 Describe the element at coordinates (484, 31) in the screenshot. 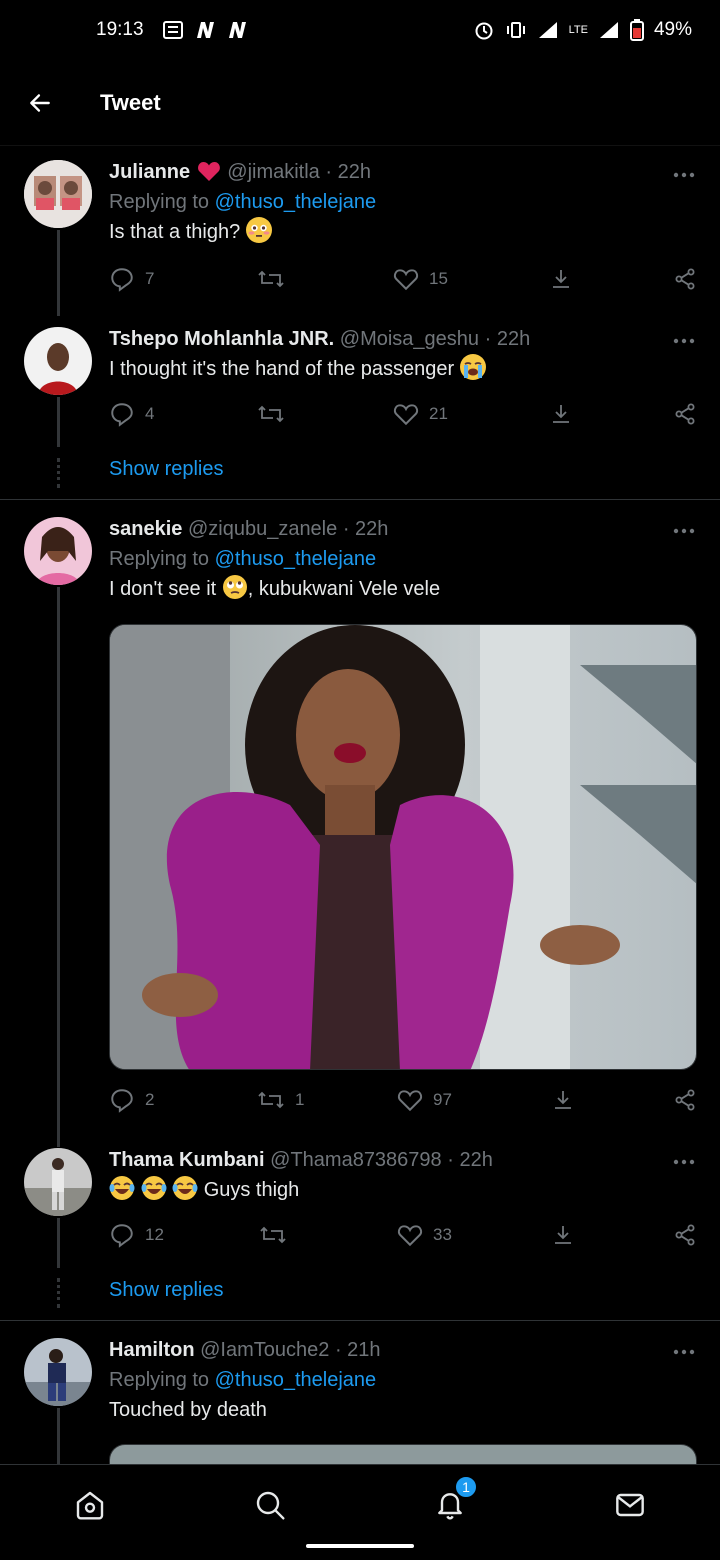

I see `alarm-icon` at that location.